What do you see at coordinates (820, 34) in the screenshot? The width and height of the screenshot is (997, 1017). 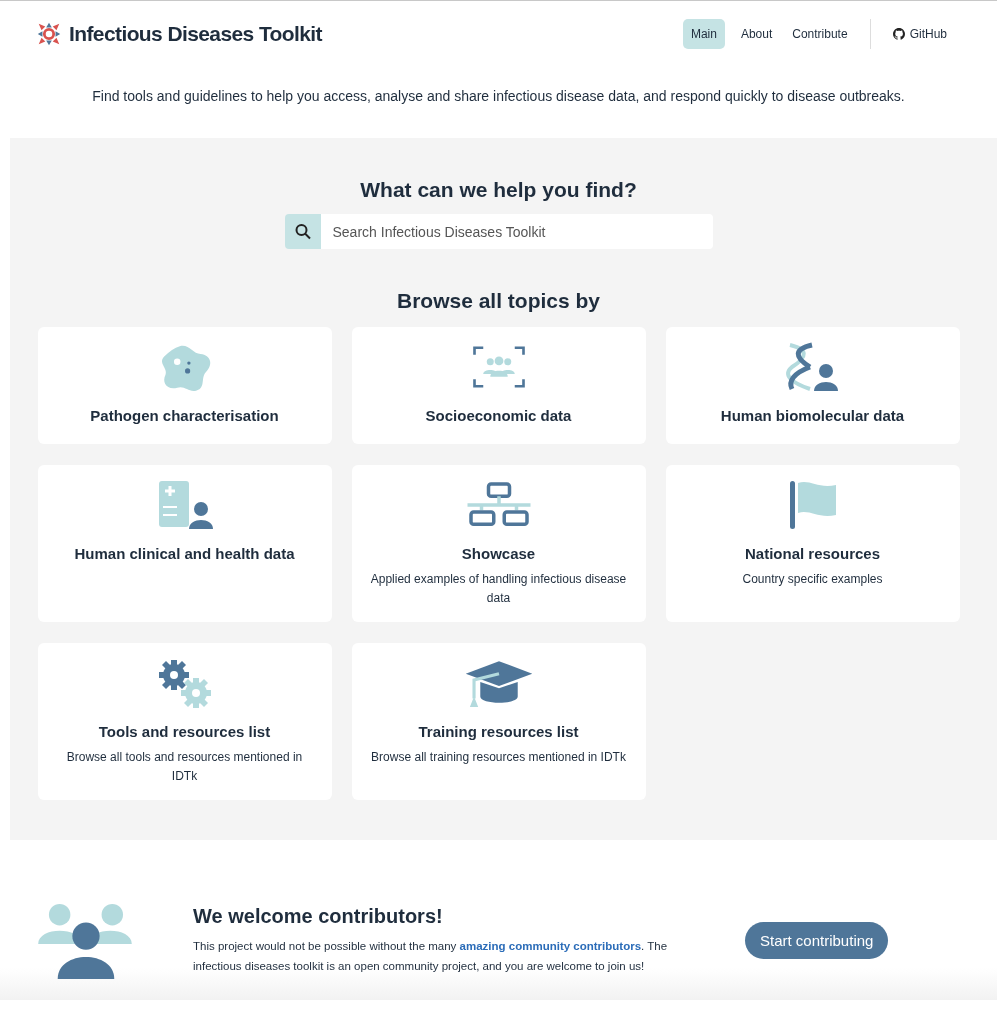 I see `nav-link: Contribute` at bounding box center [820, 34].